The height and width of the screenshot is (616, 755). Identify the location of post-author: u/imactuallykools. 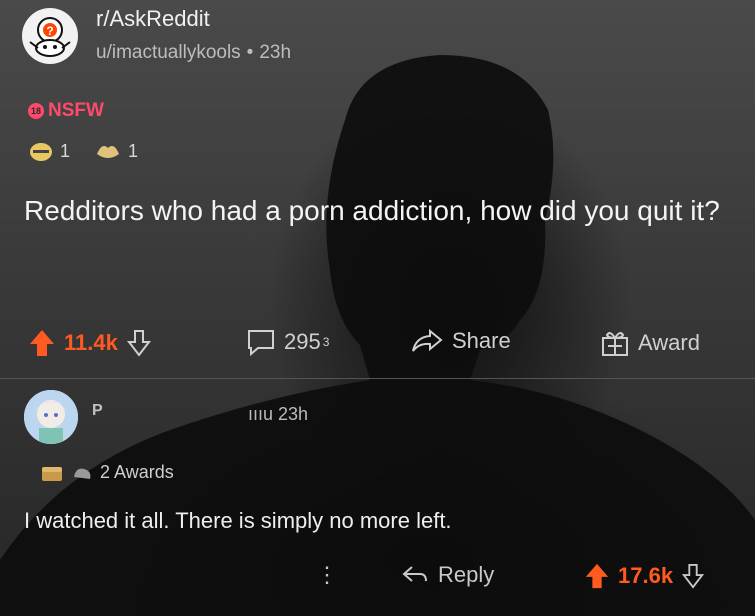
(168, 52).